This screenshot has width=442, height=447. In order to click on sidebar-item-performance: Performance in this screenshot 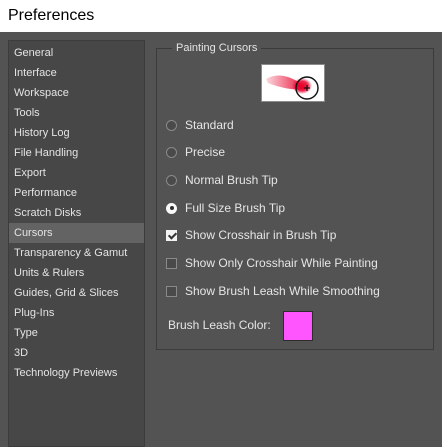, I will do `click(76, 193)`.